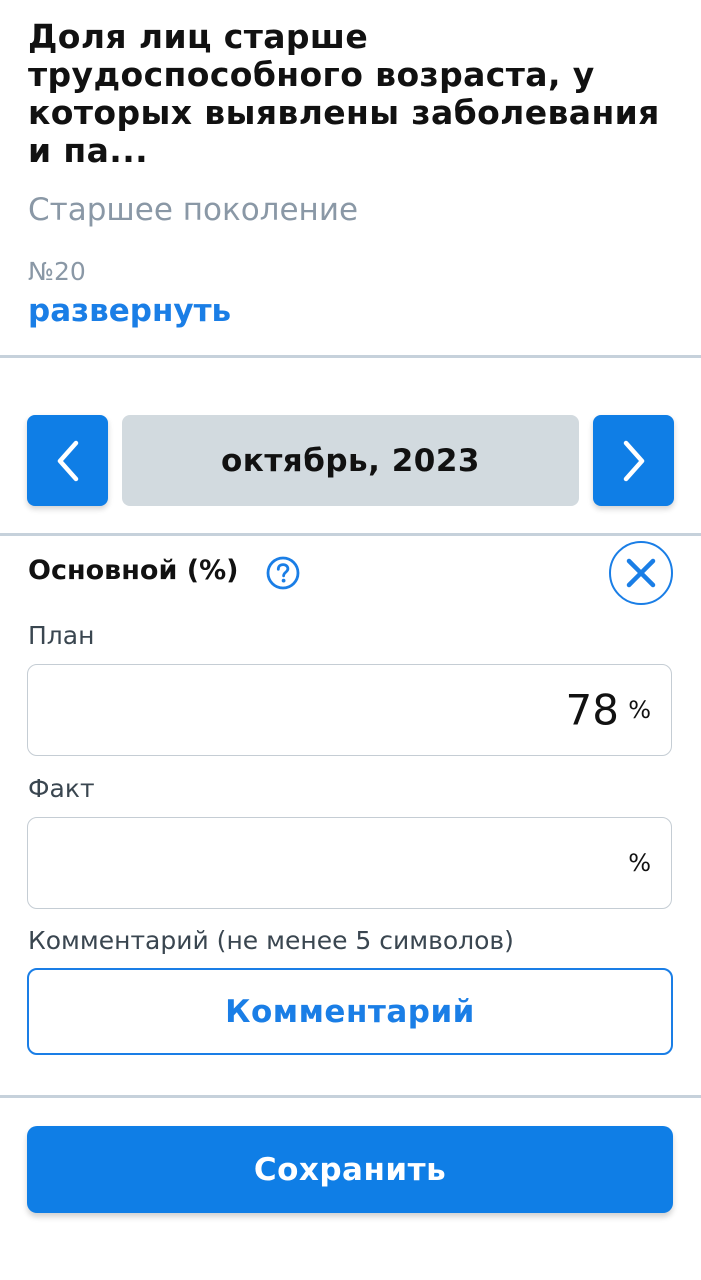 The image size is (701, 1280). What do you see at coordinates (283, 573) in the screenshot?
I see `question-circle-icon` at bounding box center [283, 573].